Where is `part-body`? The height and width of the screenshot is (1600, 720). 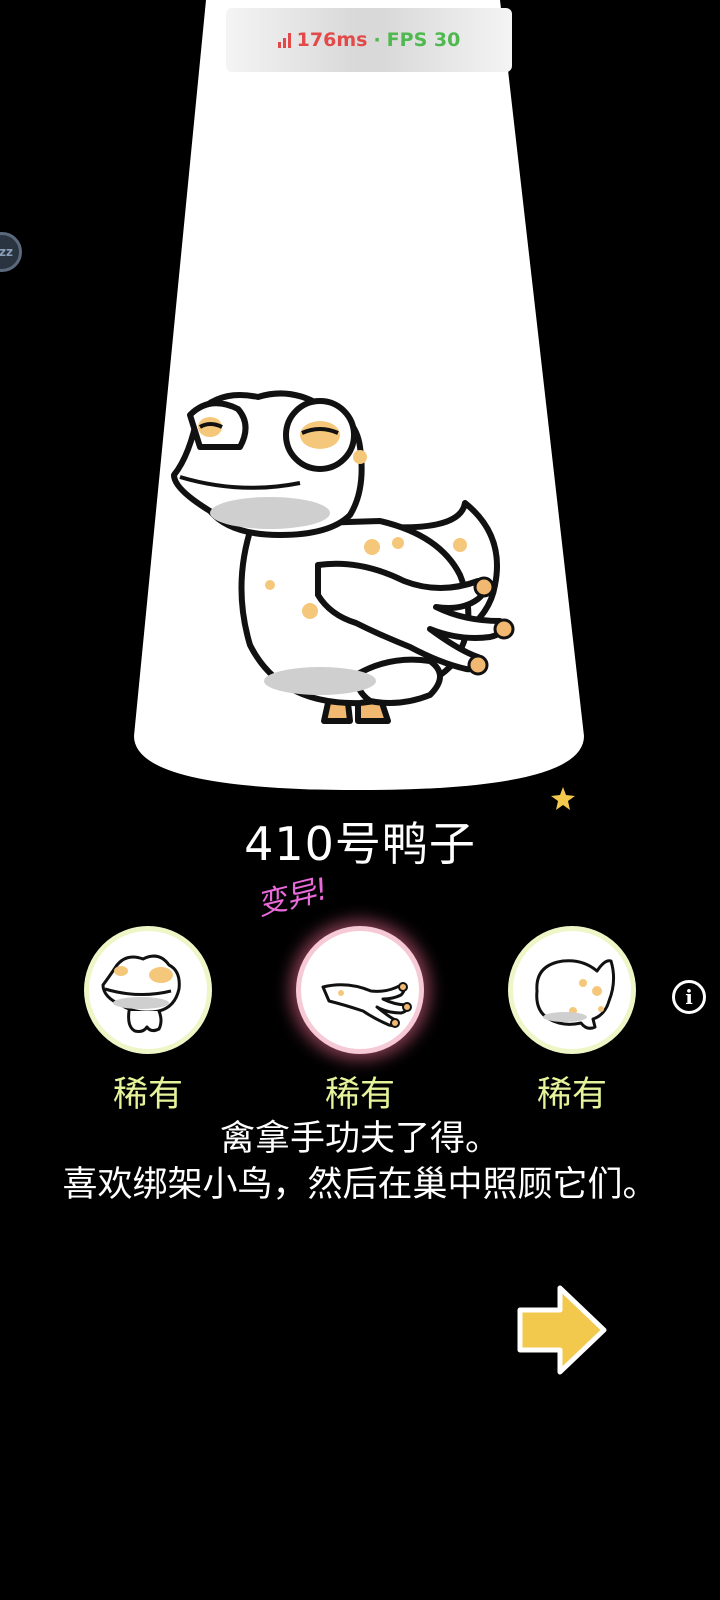
part-body is located at coordinates (572, 990).